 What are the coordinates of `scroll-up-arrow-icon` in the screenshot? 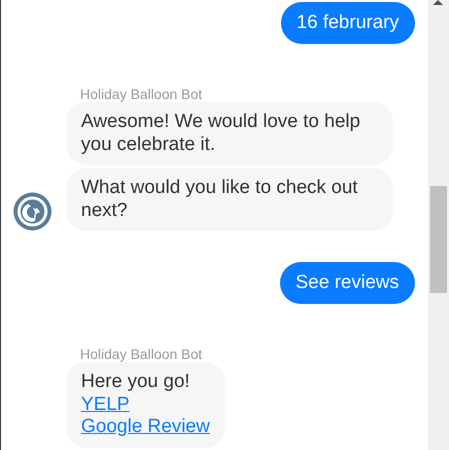 It's located at (438, 2).